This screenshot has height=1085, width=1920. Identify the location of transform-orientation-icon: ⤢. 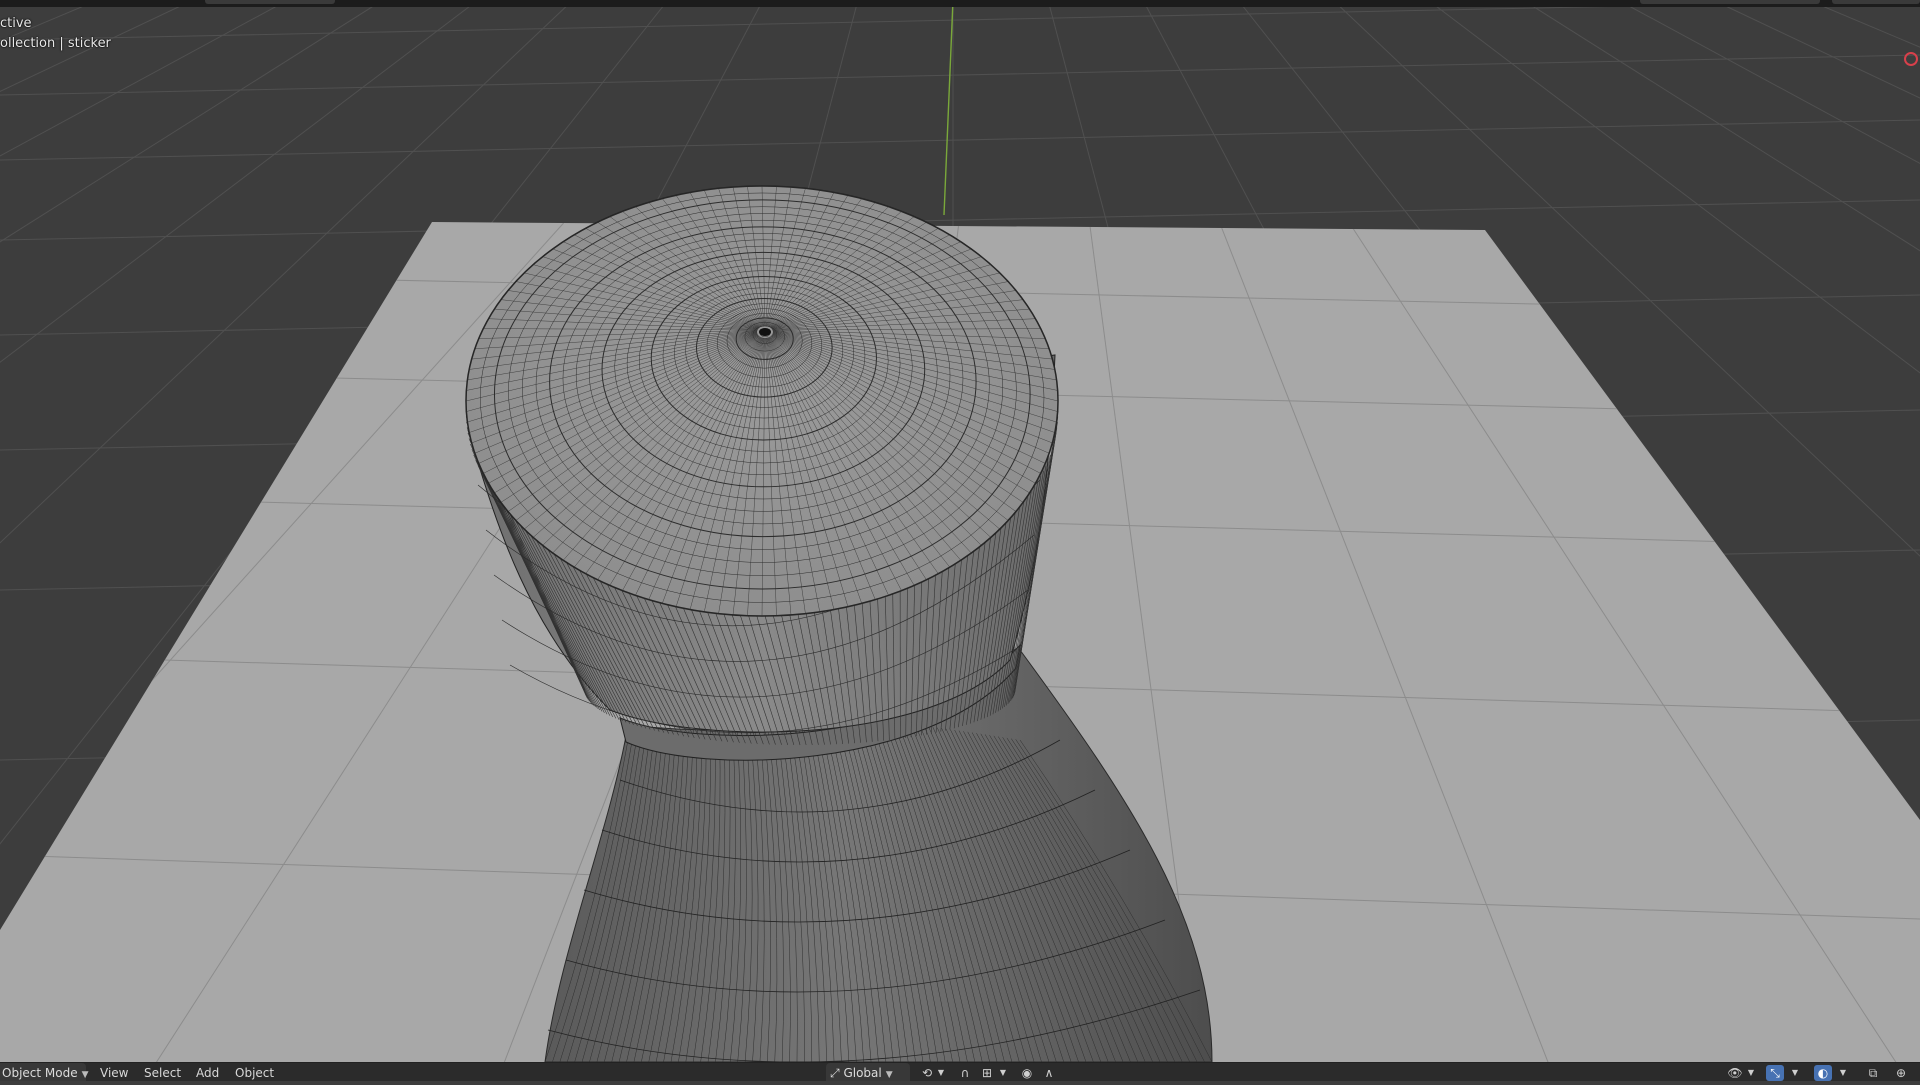
(835, 1073).